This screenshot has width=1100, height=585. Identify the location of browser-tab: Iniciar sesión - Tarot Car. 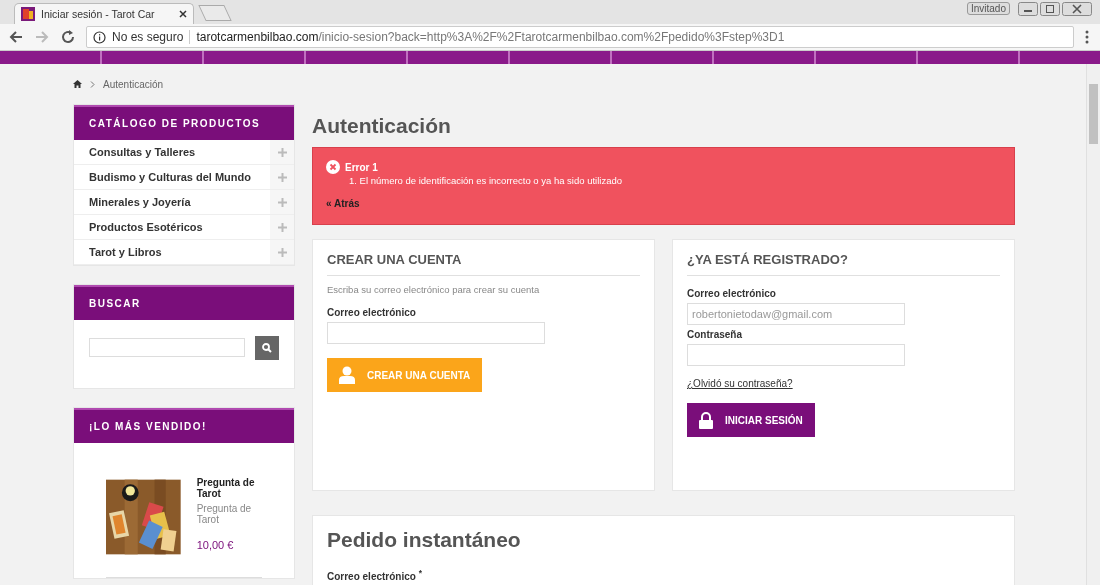
(104, 13).